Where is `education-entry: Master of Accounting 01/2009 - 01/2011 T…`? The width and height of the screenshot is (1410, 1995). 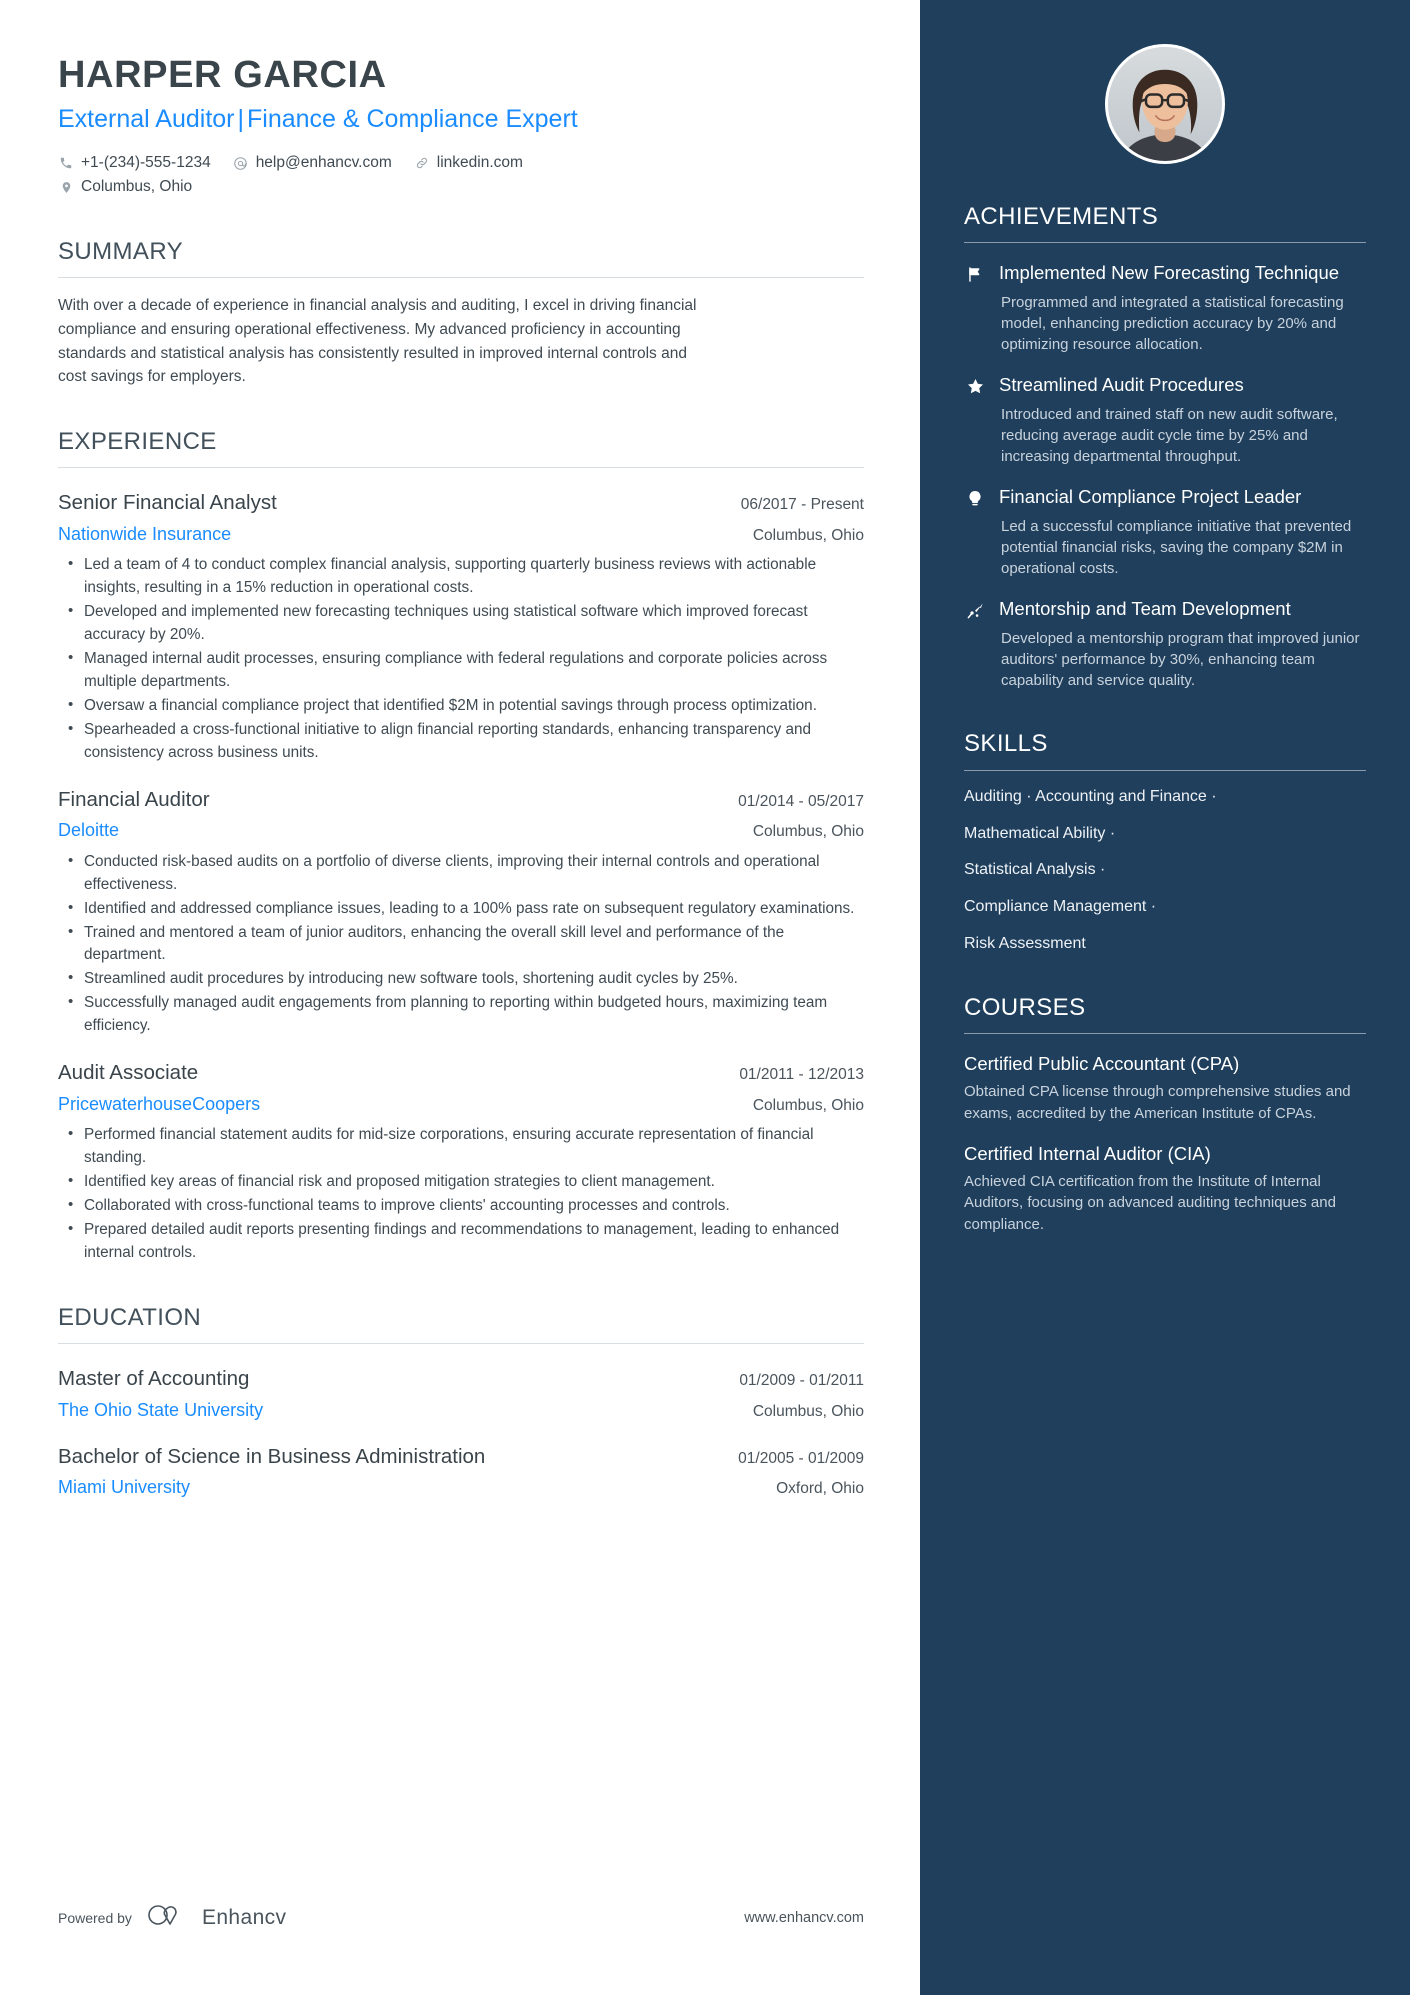
education-entry: Master of Accounting 01/2009 - 01/2011 T… is located at coordinates (461, 1393).